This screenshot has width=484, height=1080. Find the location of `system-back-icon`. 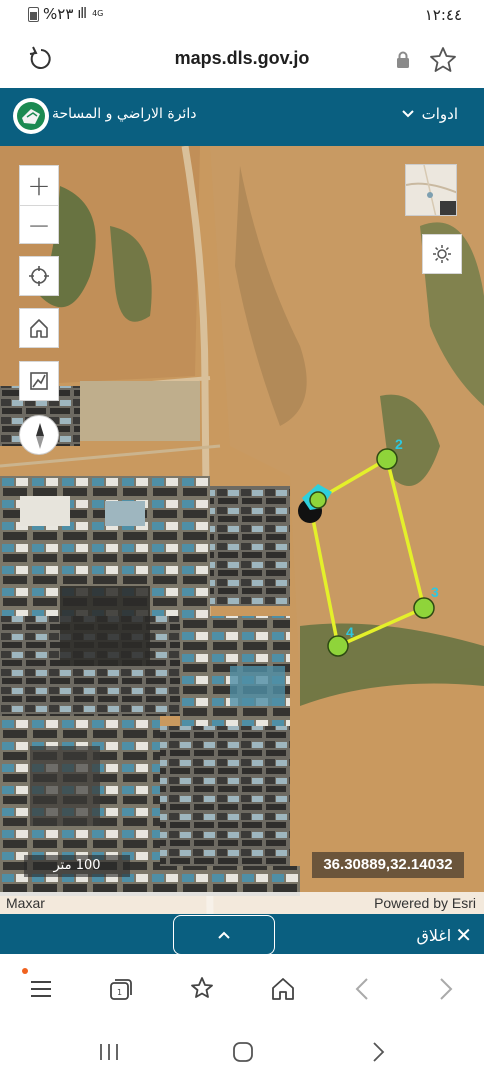

system-back-icon is located at coordinates (378, 1052).